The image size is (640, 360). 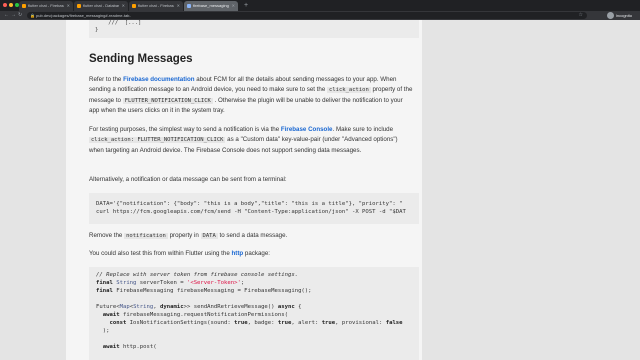 I want to click on code-line: }, so click(x=97, y=30).